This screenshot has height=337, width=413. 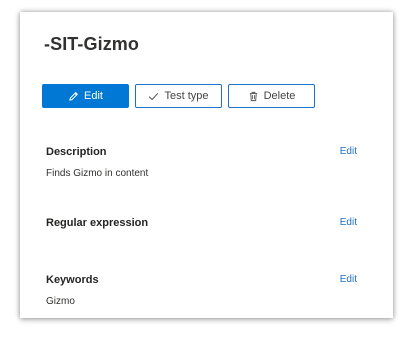 What do you see at coordinates (93, 96) in the screenshot?
I see `edit-button-label: Edit` at bounding box center [93, 96].